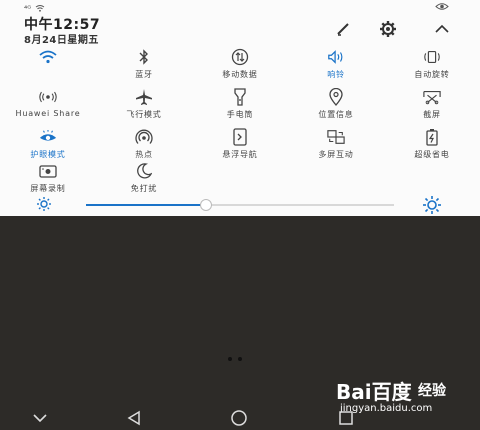 The image size is (480, 430). Describe the element at coordinates (44, 206) in the screenshot. I see `brightness-low-icon` at that location.